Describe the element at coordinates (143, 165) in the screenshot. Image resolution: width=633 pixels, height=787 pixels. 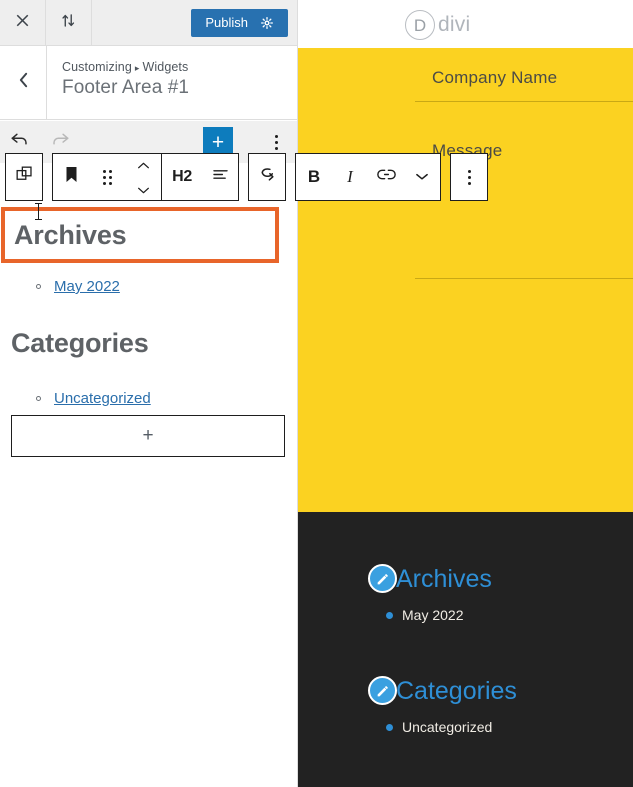
I see `chevron-up-icon` at that location.